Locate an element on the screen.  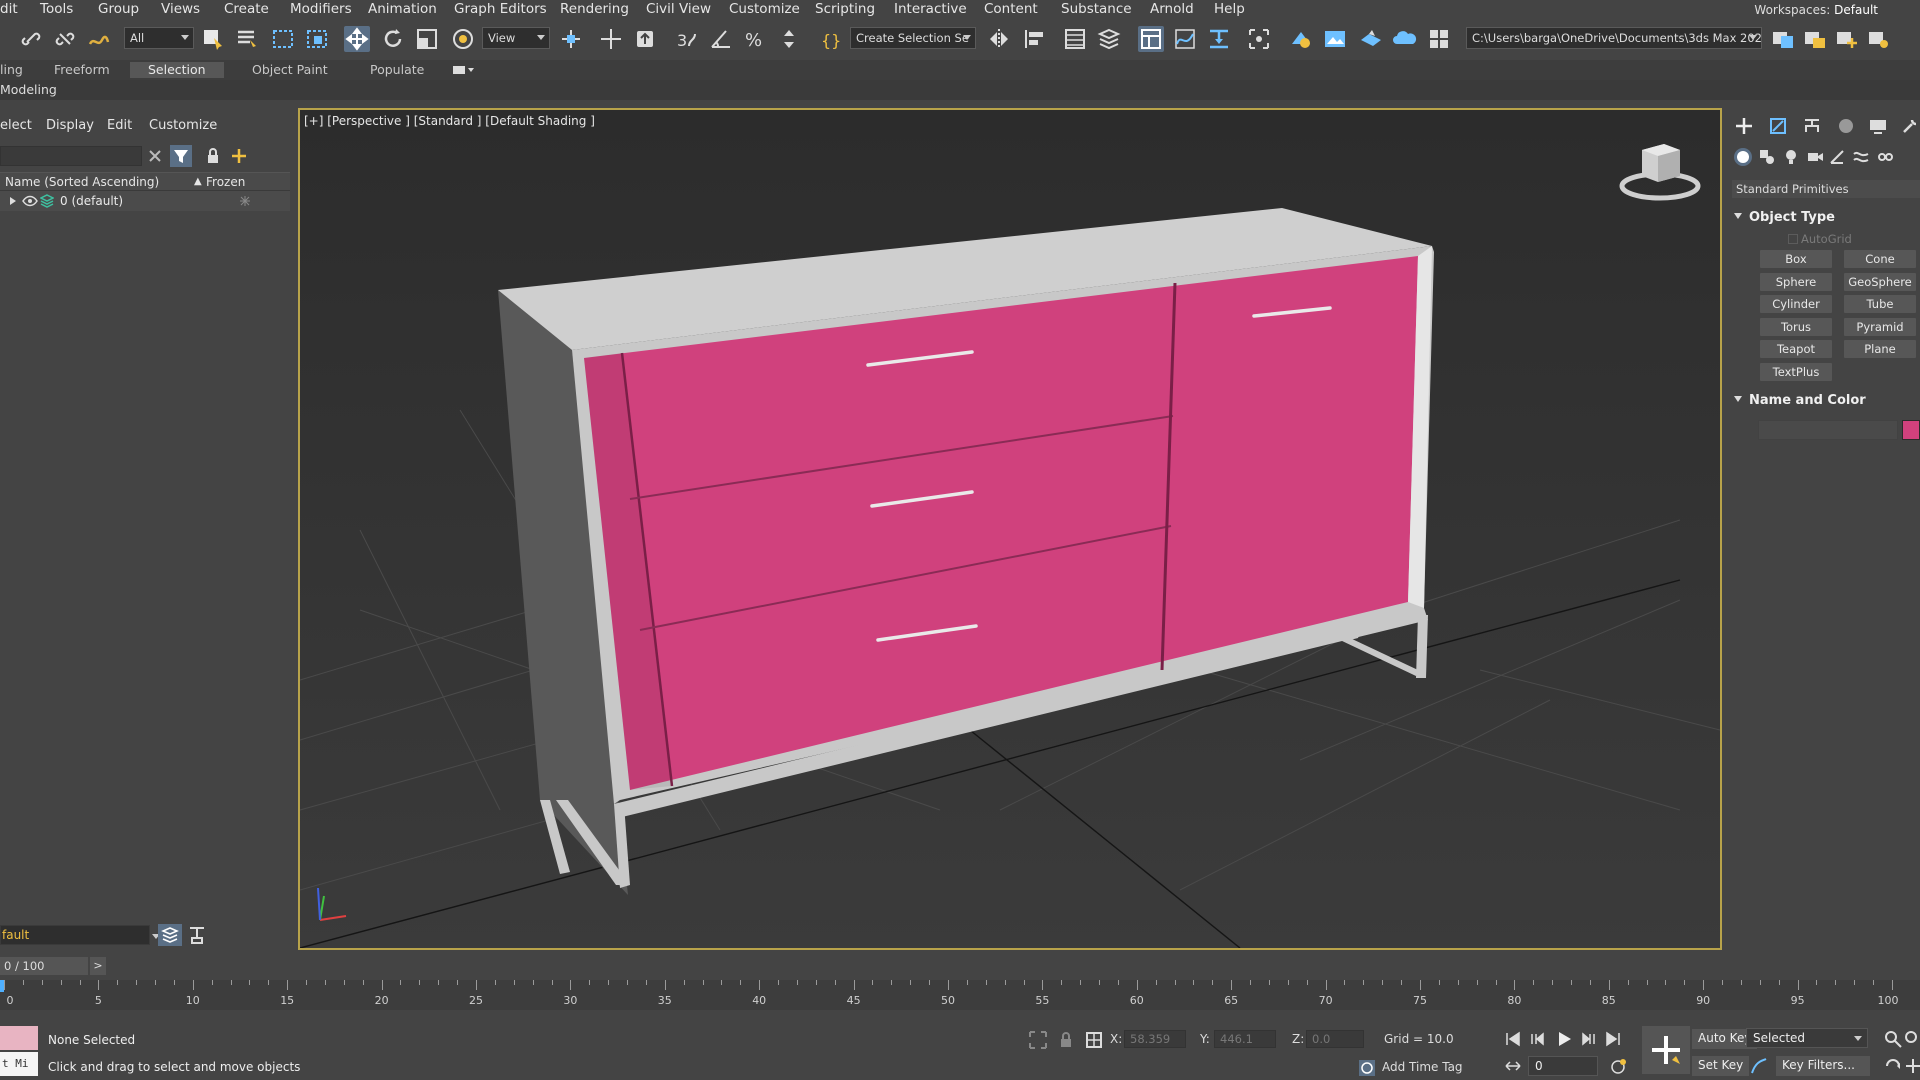
motion-tab-icon is located at coordinates (1846, 126).